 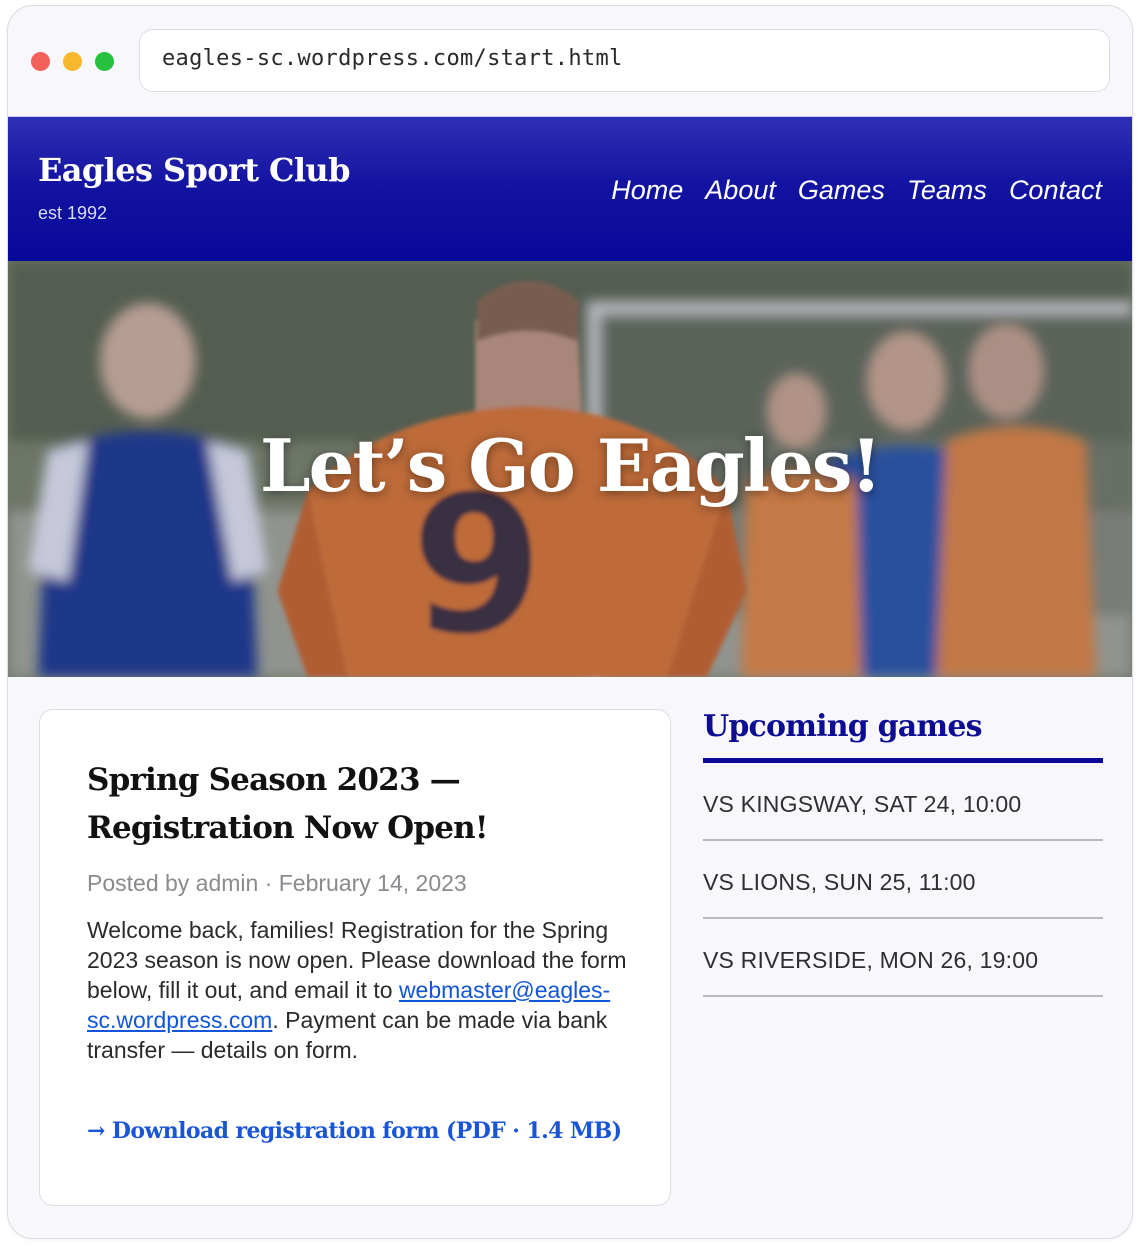 What do you see at coordinates (570, 465) in the screenshot?
I see `hero-title: Let’s Go Eagles!` at bounding box center [570, 465].